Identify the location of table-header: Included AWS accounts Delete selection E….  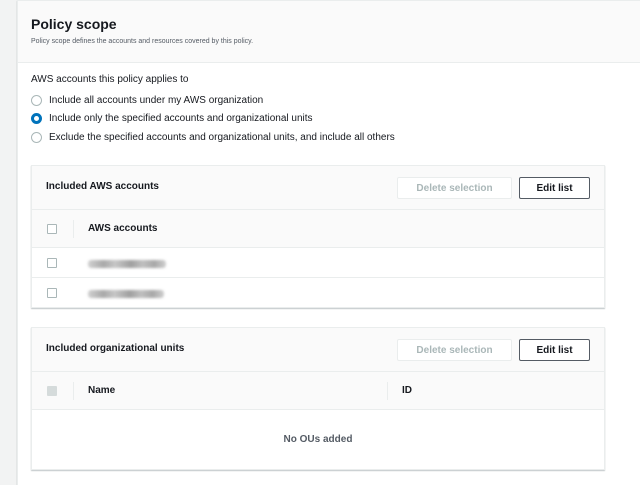
(318, 188).